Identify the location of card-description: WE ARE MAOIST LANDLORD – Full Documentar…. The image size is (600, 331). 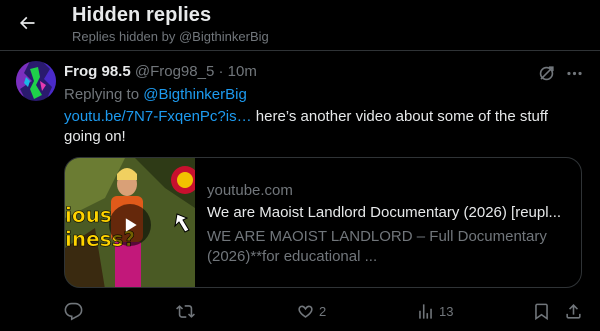
(377, 246).